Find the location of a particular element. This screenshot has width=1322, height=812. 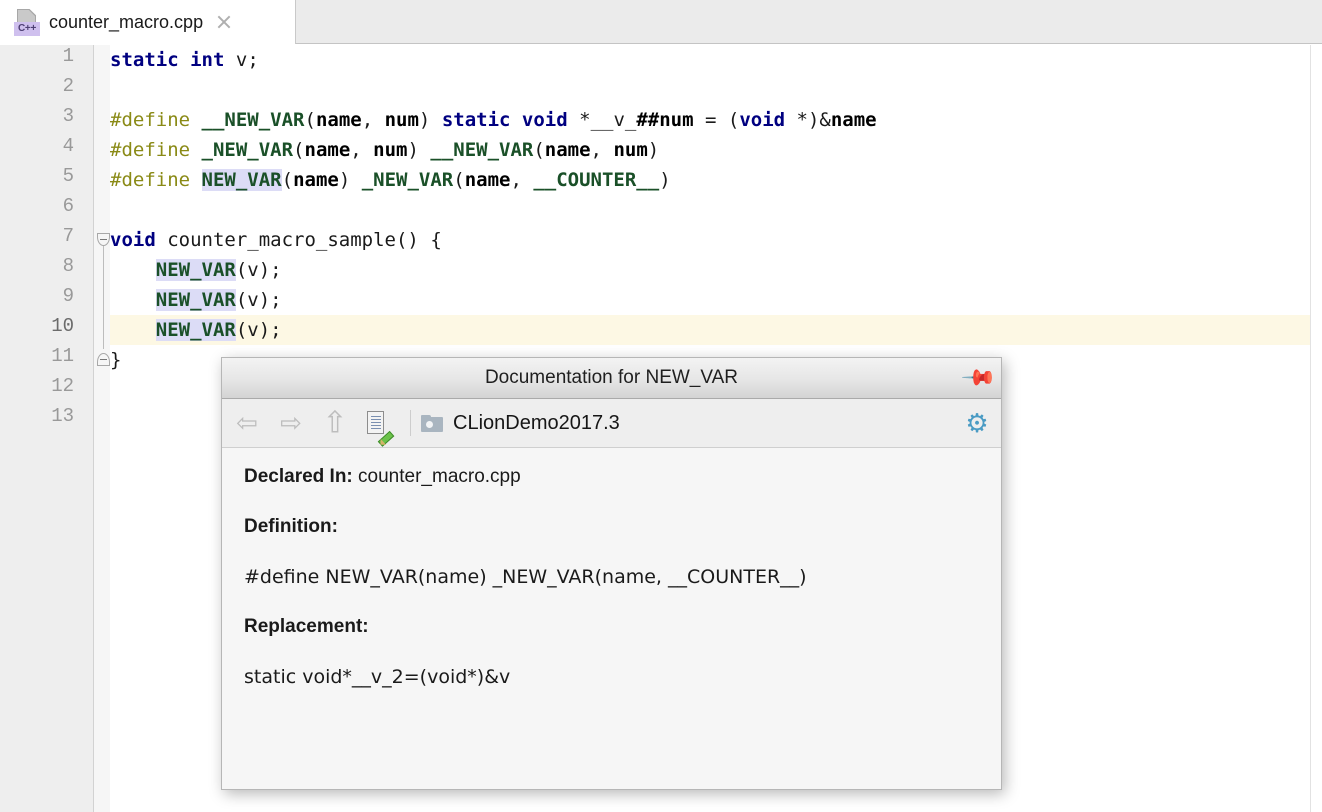

edit-source-icon is located at coordinates (381, 429).